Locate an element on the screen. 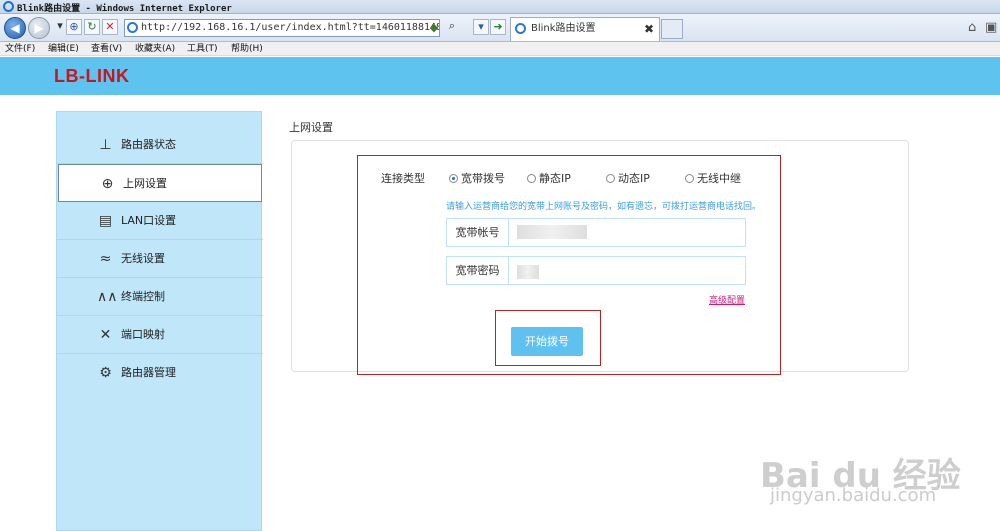 The image size is (1000, 531). password-value-blurred is located at coordinates (528, 272).